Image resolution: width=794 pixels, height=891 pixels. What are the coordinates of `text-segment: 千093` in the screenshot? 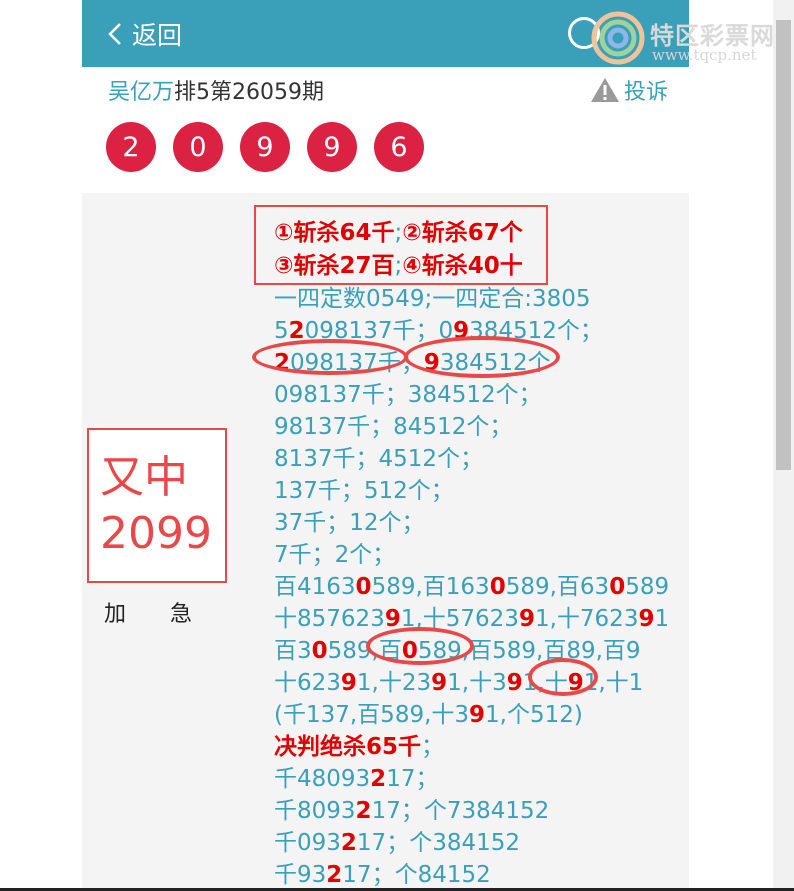 It's located at (307, 843).